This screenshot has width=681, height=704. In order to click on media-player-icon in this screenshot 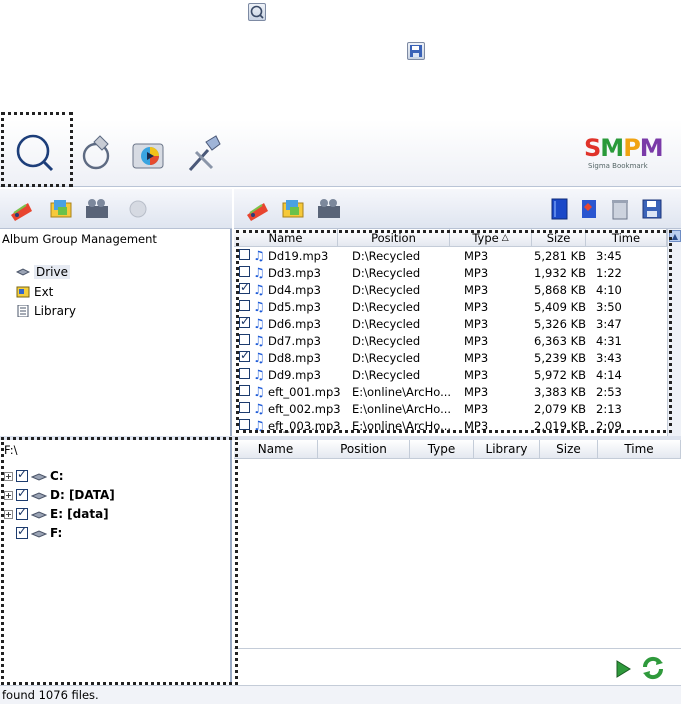, I will do `click(150, 153)`.